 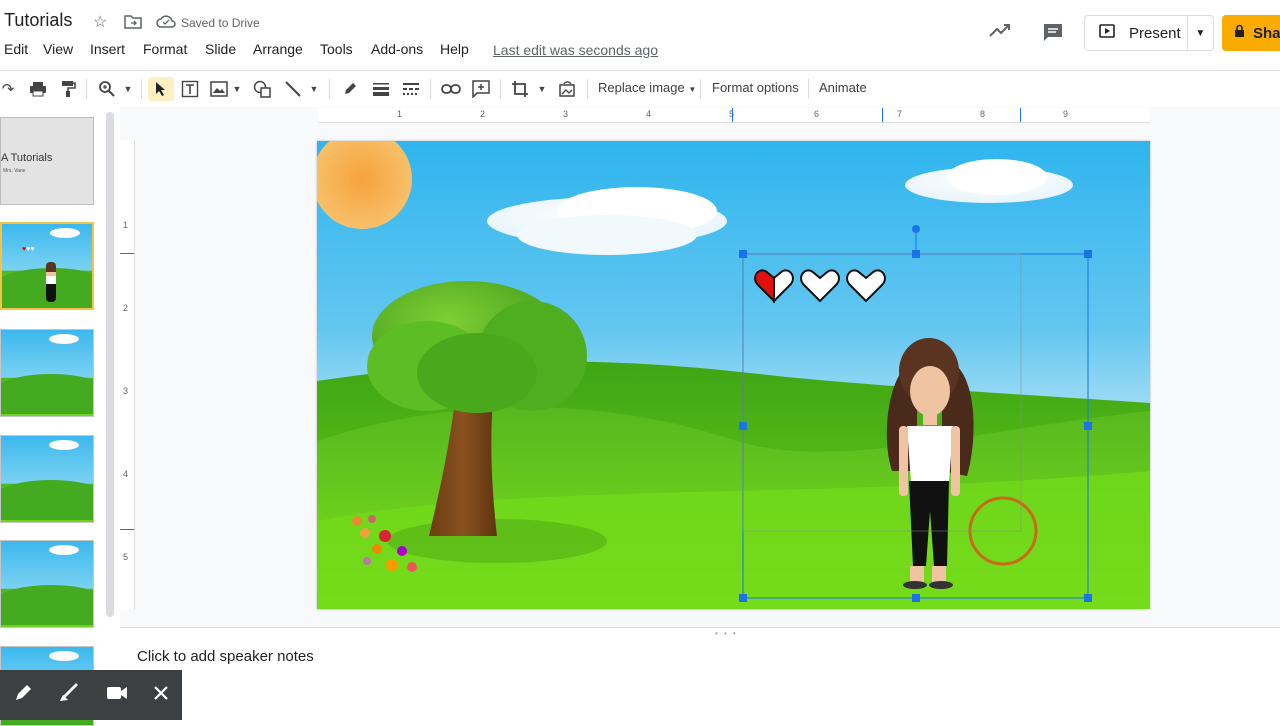 I want to click on screen-recorder-toolbar, so click(x=91, y=695).